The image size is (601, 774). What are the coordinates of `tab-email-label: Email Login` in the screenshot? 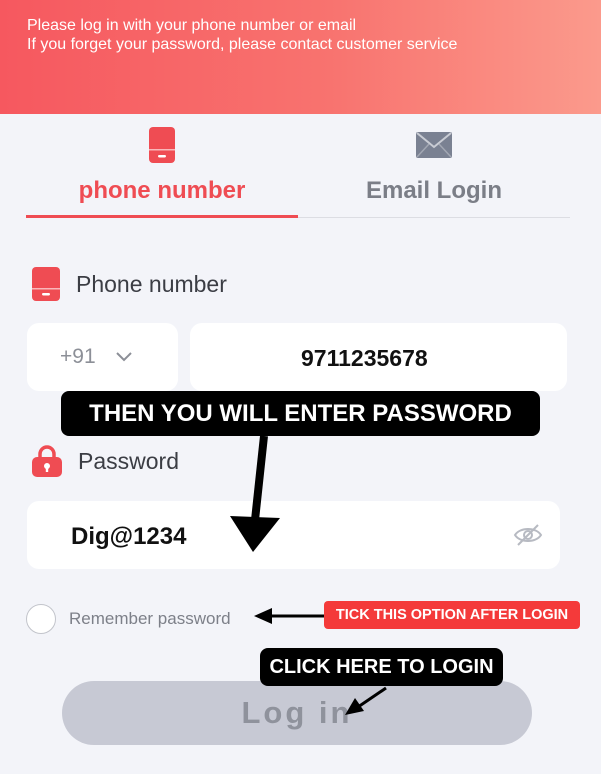 It's located at (433, 190).